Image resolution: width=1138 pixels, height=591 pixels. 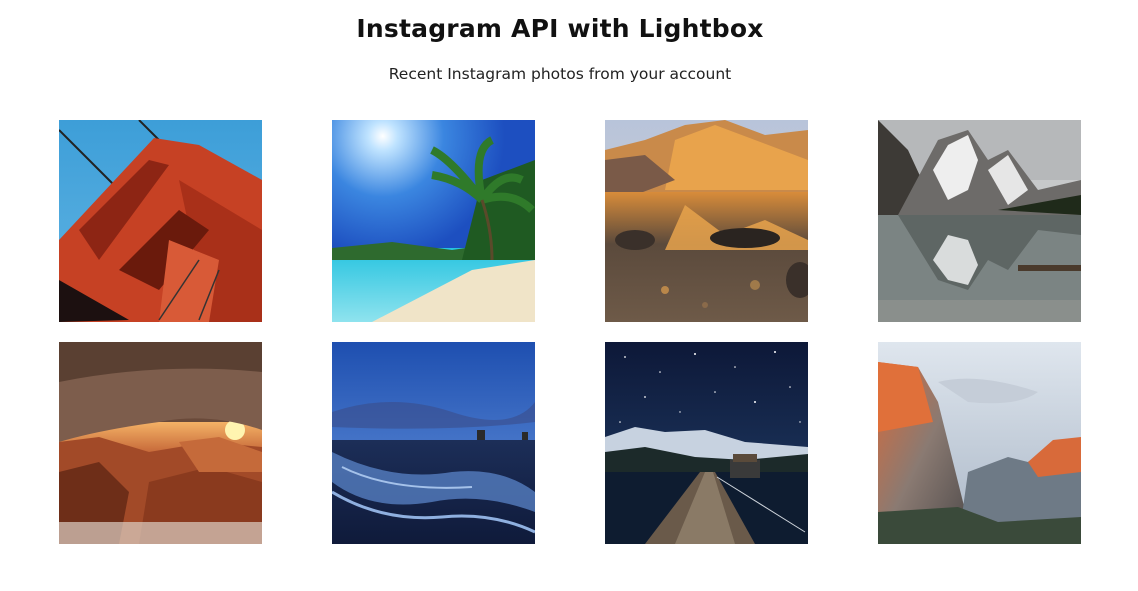 I want to click on golden-gate-bridge-photo, so click(x=160, y=221).